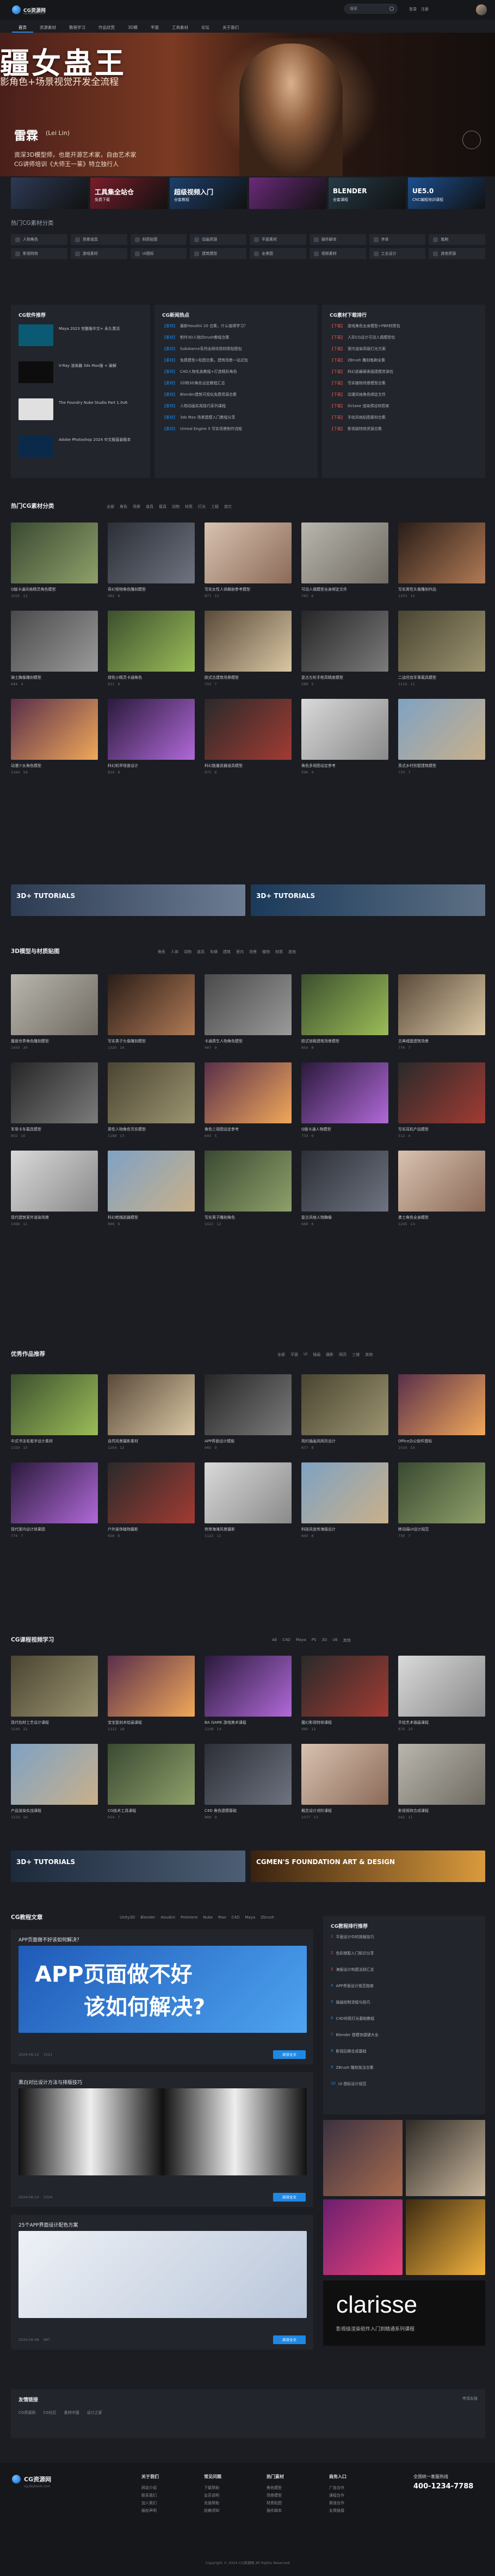 The width and height of the screenshot is (495, 2576). Describe the element at coordinates (344, 1784) in the screenshot. I see `content-card: 概念设计进阶课程 1077 13` at that location.